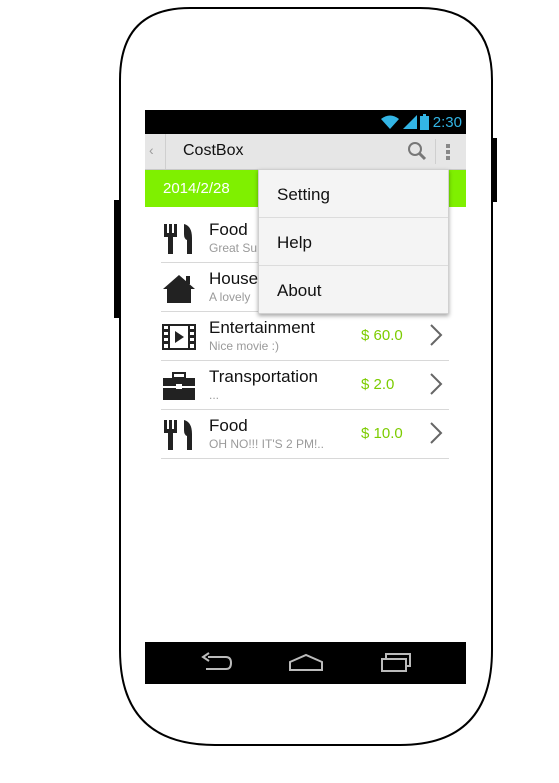 The height and width of the screenshot is (783, 559). I want to click on back-icon, so click(216, 663).